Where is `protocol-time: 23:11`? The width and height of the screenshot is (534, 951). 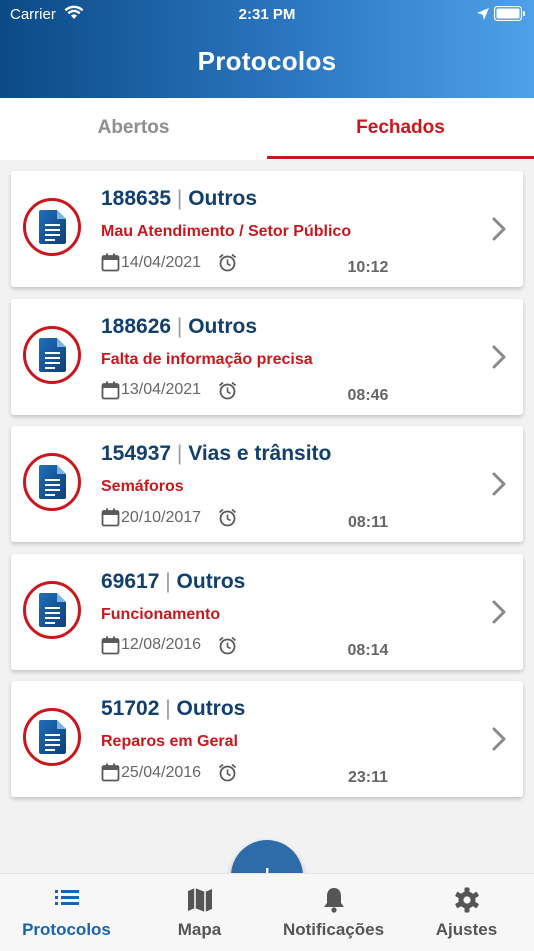
protocol-time: 23:11 is located at coordinates (368, 777).